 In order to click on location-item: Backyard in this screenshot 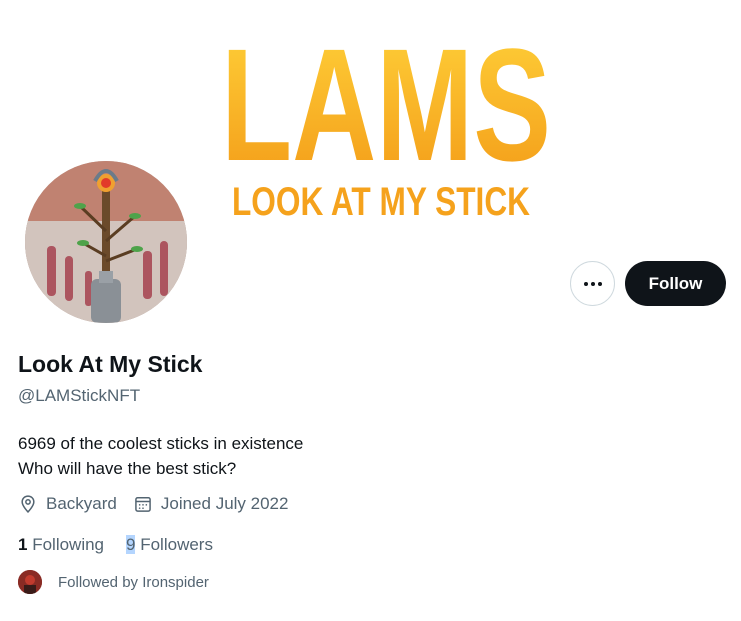, I will do `click(67, 504)`.